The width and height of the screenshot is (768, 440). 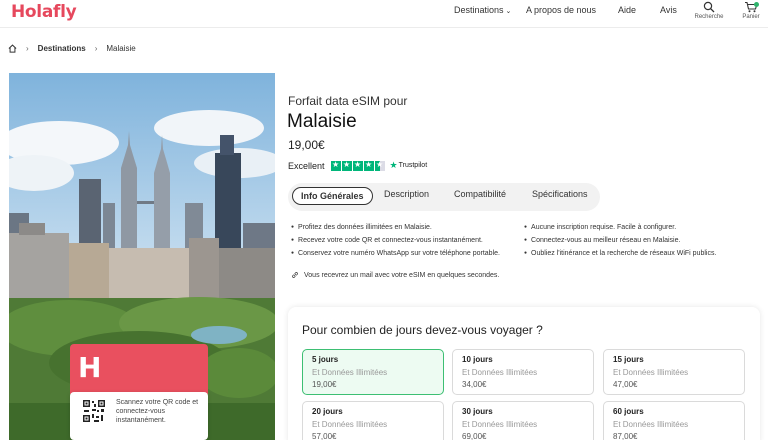 What do you see at coordinates (625, 384) in the screenshot?
I see `plan-price: 47,00€` at bounding box center [625, 384].